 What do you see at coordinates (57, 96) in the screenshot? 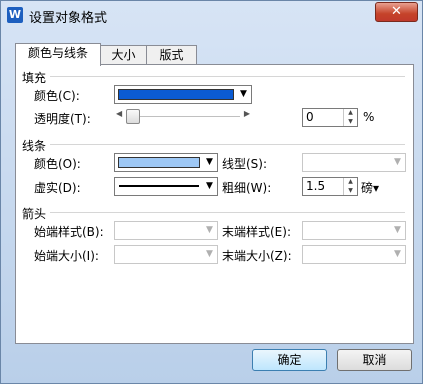
I see `fill-color-label: 颜色(C):` at bounding box center [57, 96].